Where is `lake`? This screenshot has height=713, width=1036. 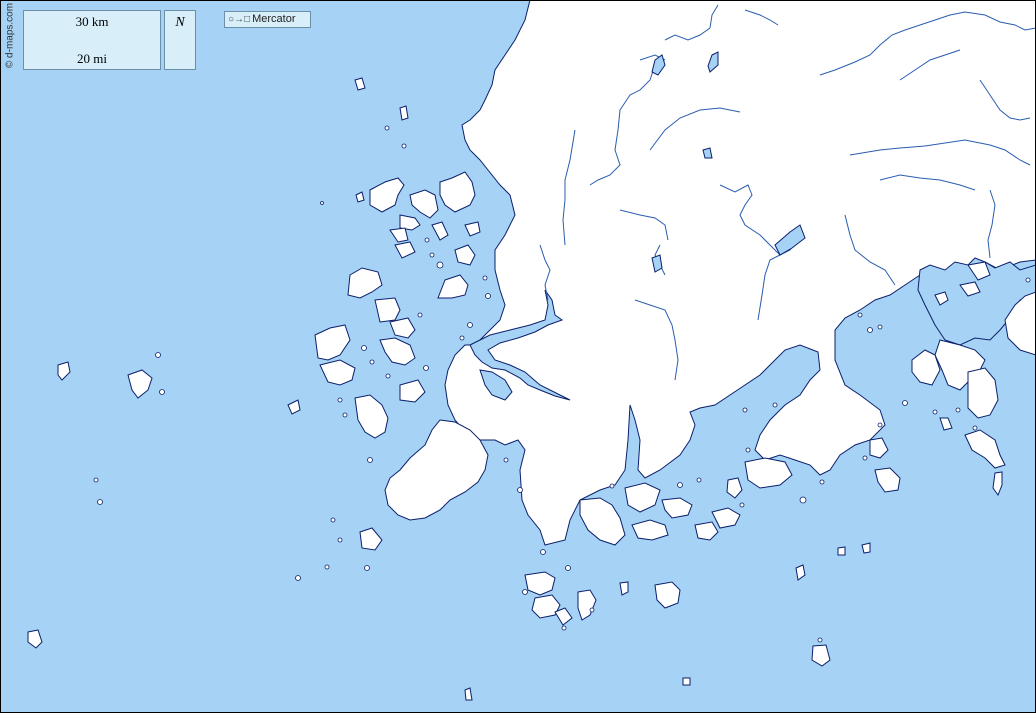 lake is located at coordinates (707, 153).